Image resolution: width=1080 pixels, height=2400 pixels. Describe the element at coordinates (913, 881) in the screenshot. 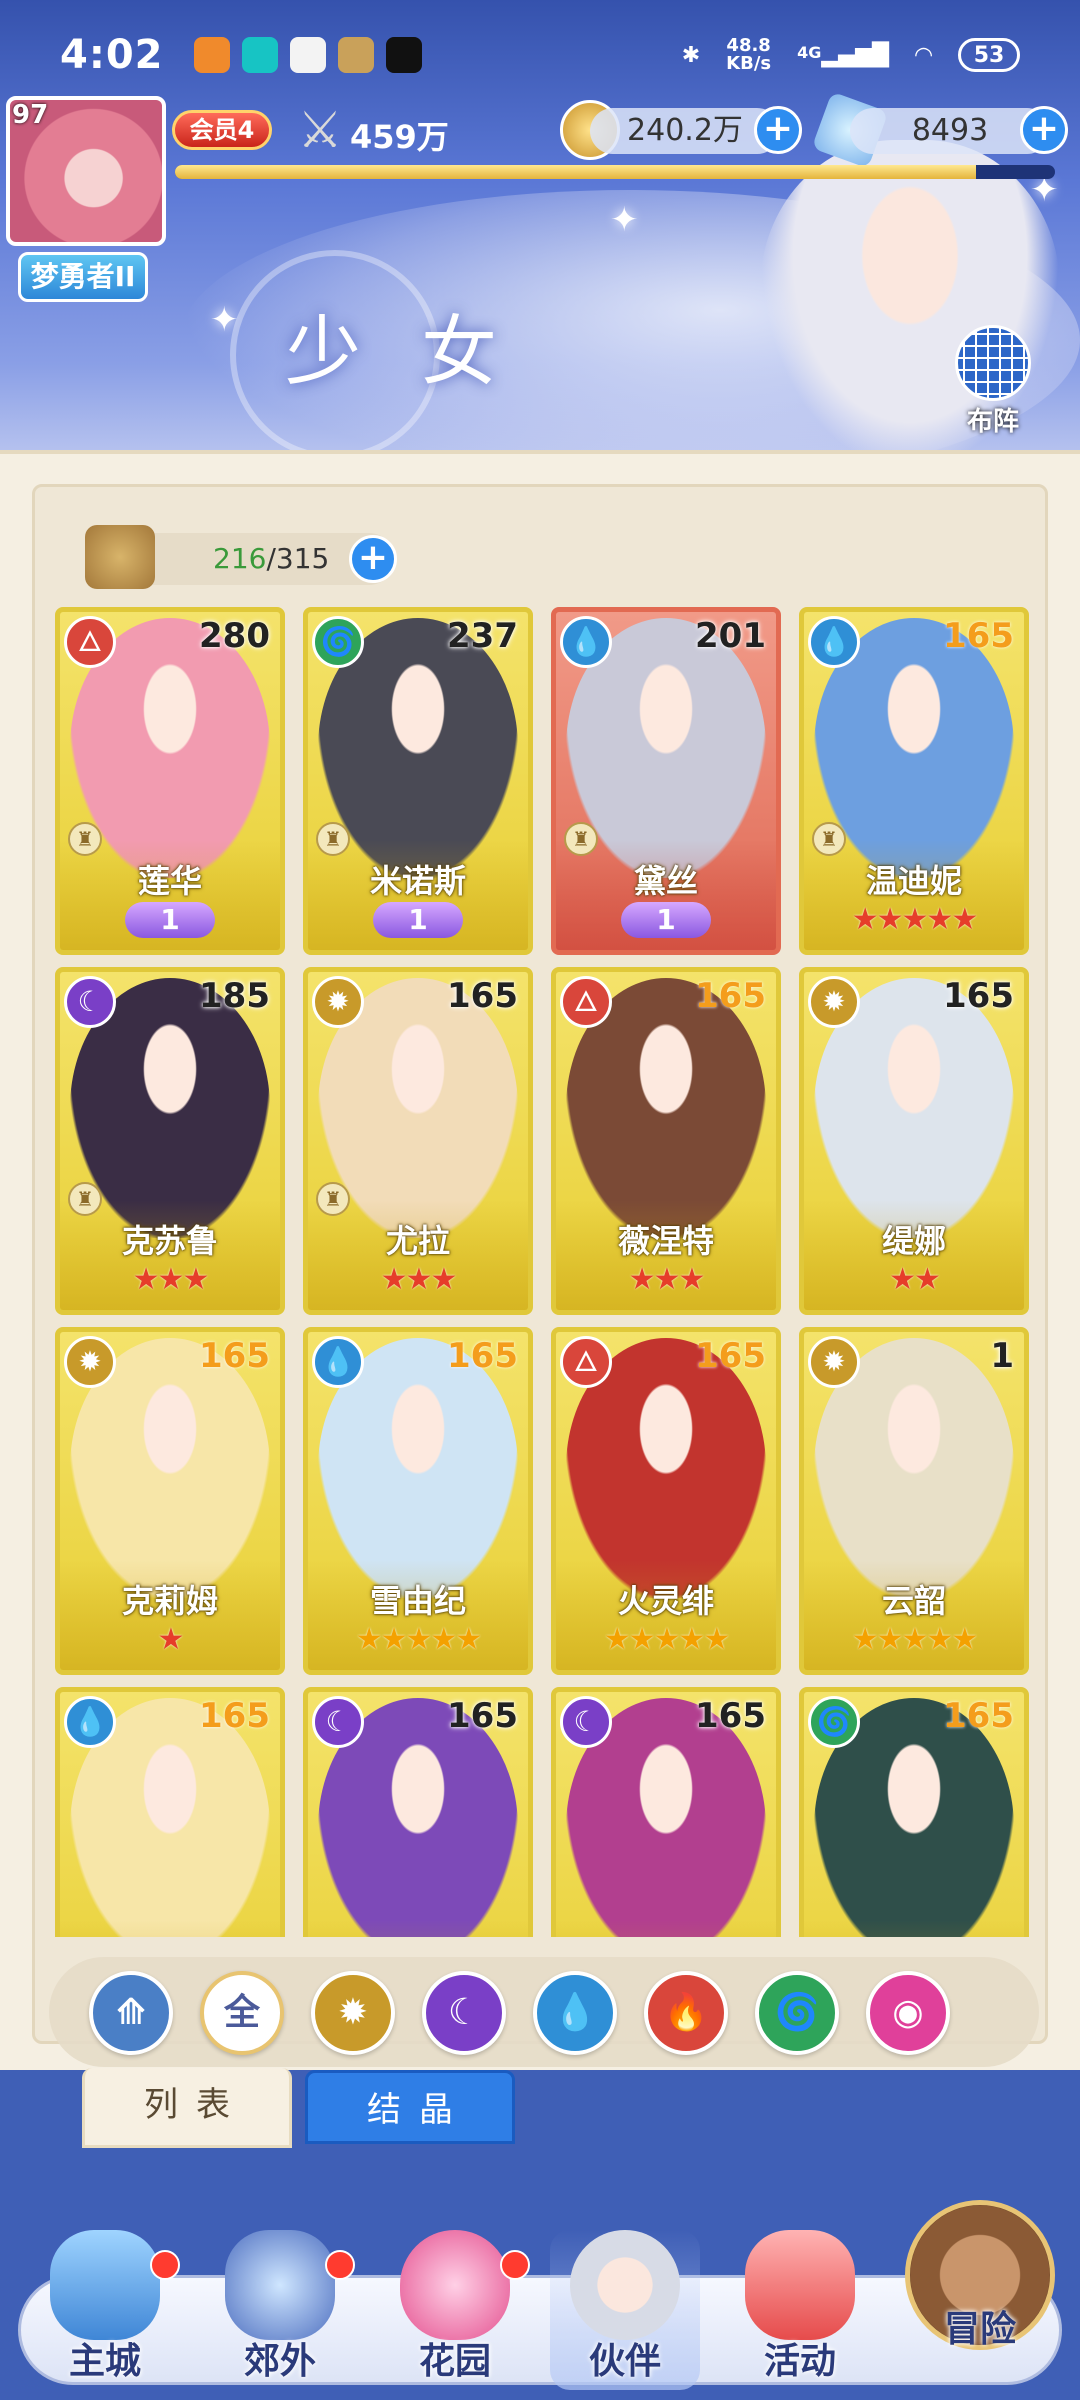

I see `character-name: 温迪妮` at that location.